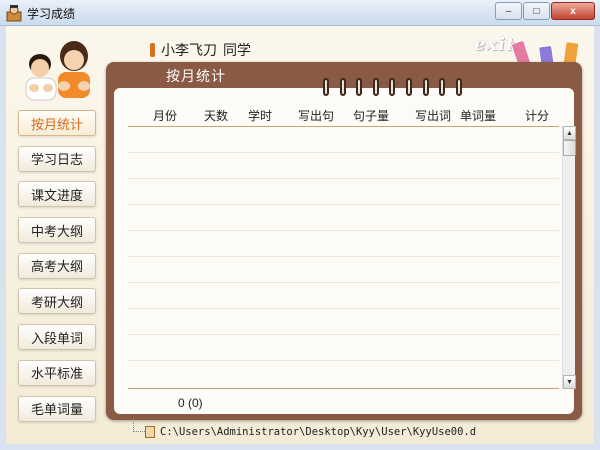 This screenshot has width=600, height=450. Describe the element at coordinates (371, 115) in the screenshot. I see `column-header-sentence-count: 句子量` at that location.